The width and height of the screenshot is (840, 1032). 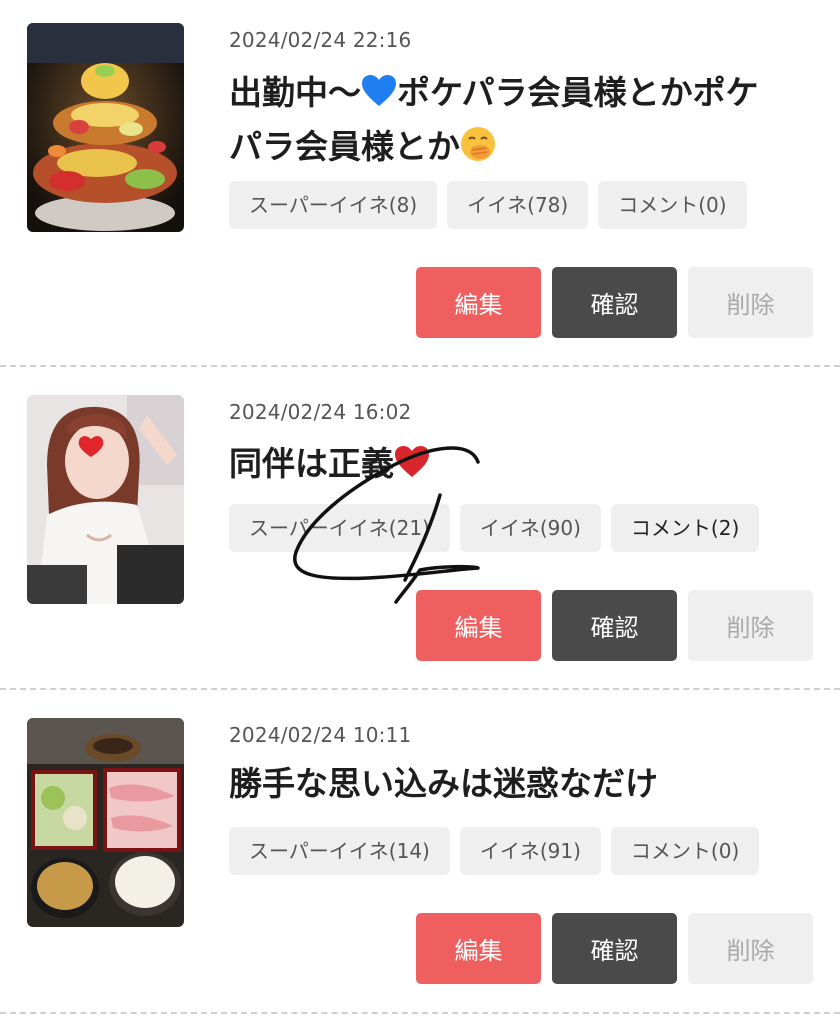 I want to click on post-thumbnail-food-set, so click(x=105, y=822).